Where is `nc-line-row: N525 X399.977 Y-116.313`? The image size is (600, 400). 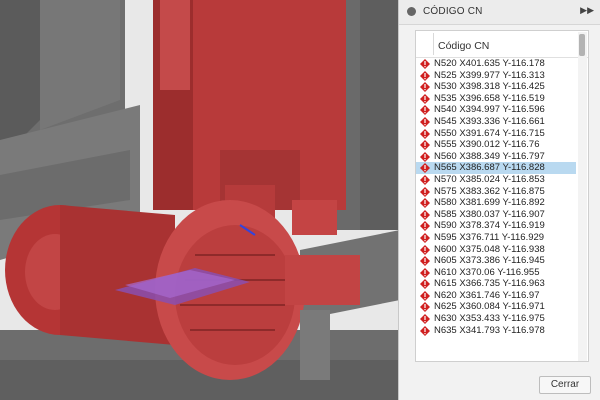 nc-line-row: N525 X399.977 Y-116.313 is located at coordinates (496, 76).